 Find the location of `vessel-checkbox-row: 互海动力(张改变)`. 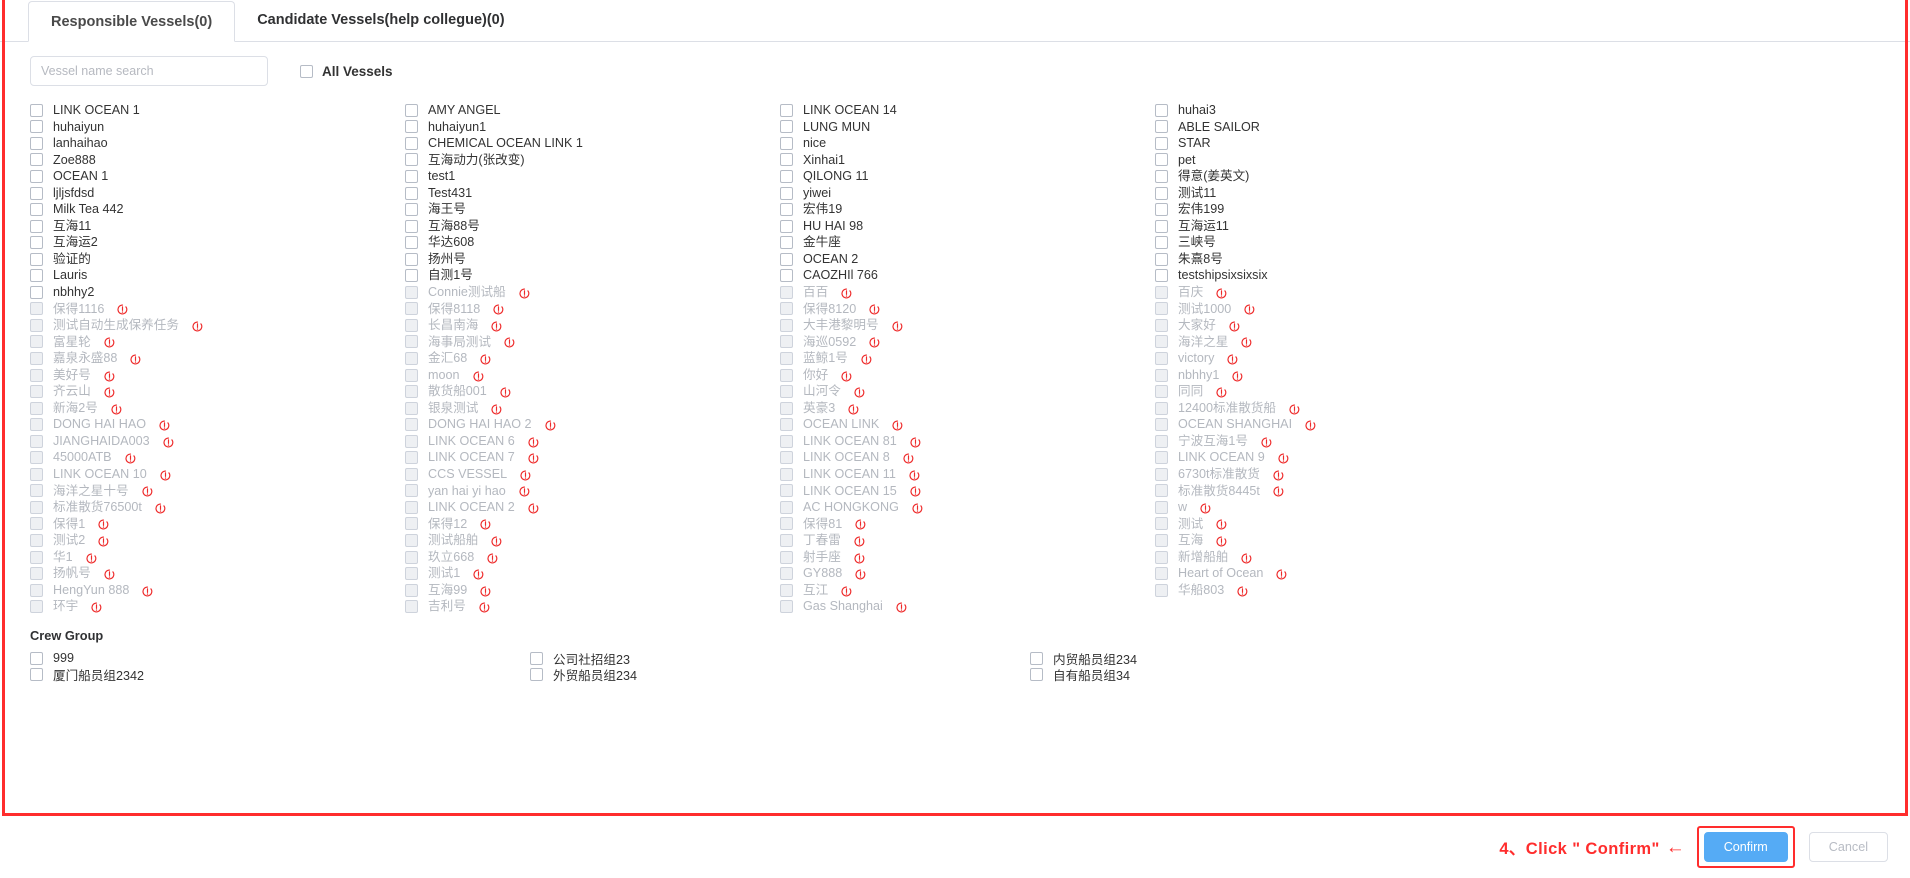

vessel-checkbox-row: 互海动力(张改变) is located at coordinates (592, 160).